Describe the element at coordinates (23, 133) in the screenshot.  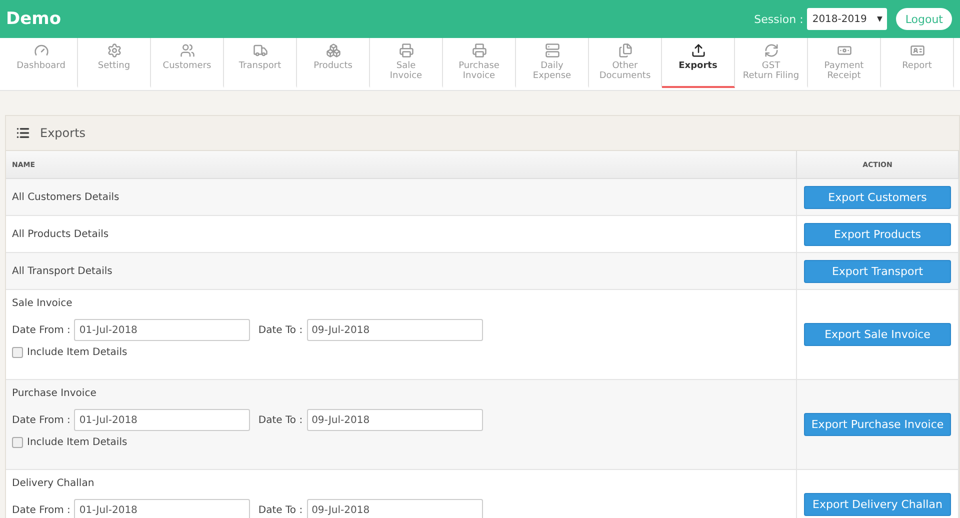
I see `list-icon` at that location.